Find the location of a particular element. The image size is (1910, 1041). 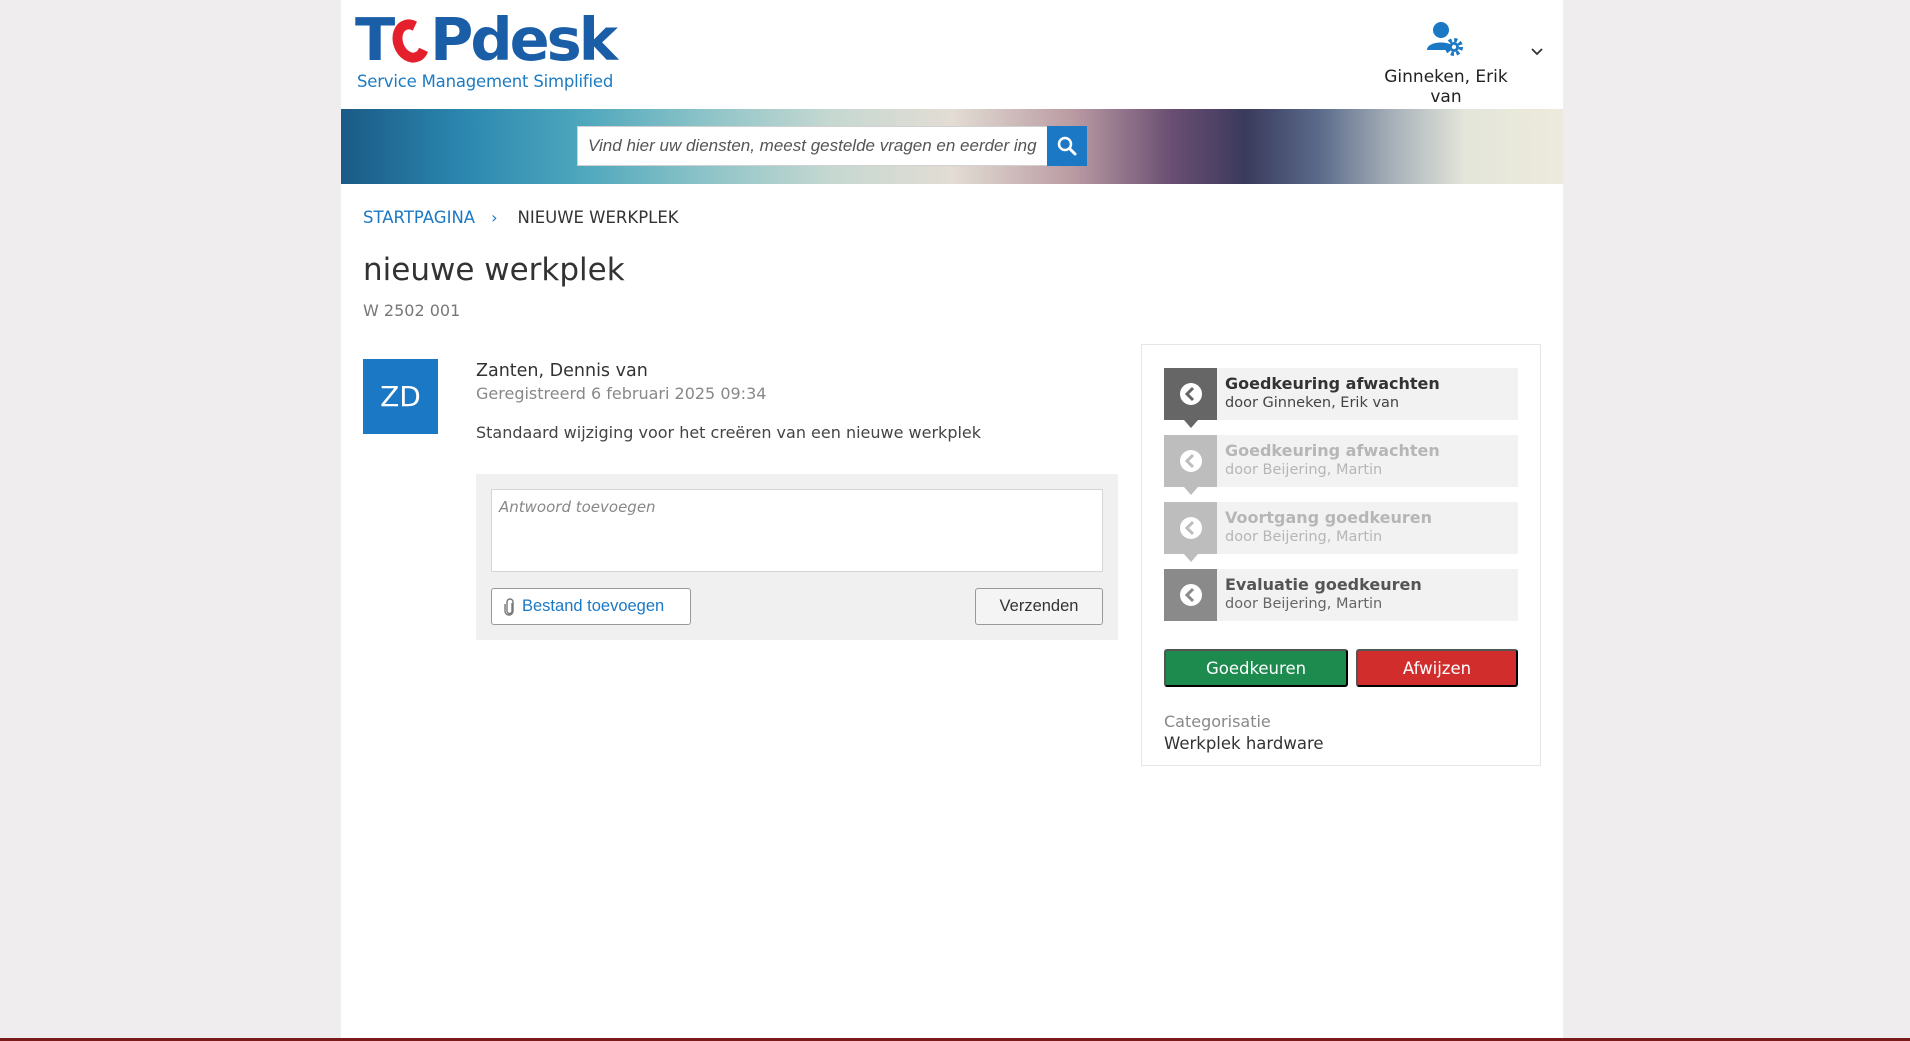

topdesk-logo: T Pdesk Service Management Simplified is located at coordinates (486, 48).